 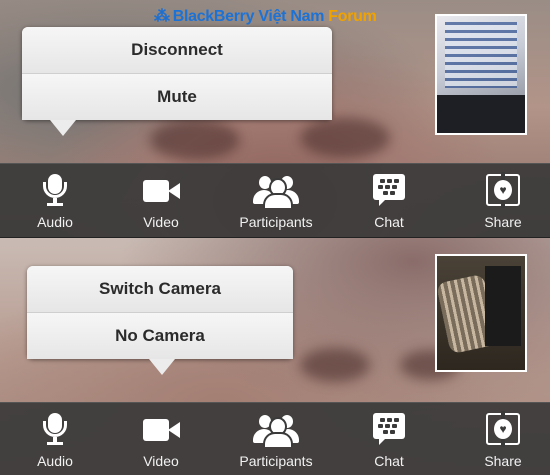 What do you see at coordinates (352, 16) in the screenshot?
I see `watermark-accent-text: Forum` at bounding box center [352, 16].